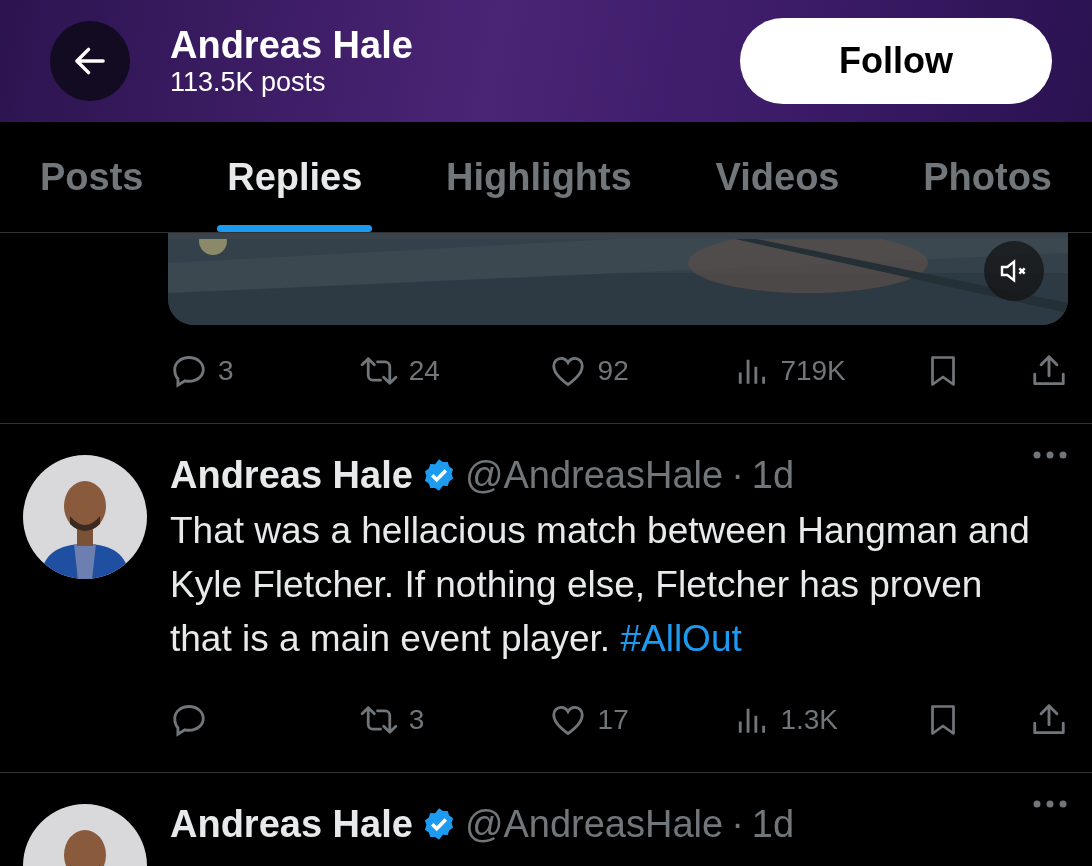  What do you see at coordinates (295, 177) in the screenshot?
I see `tab: Replies` at bounding box center [295, 177].